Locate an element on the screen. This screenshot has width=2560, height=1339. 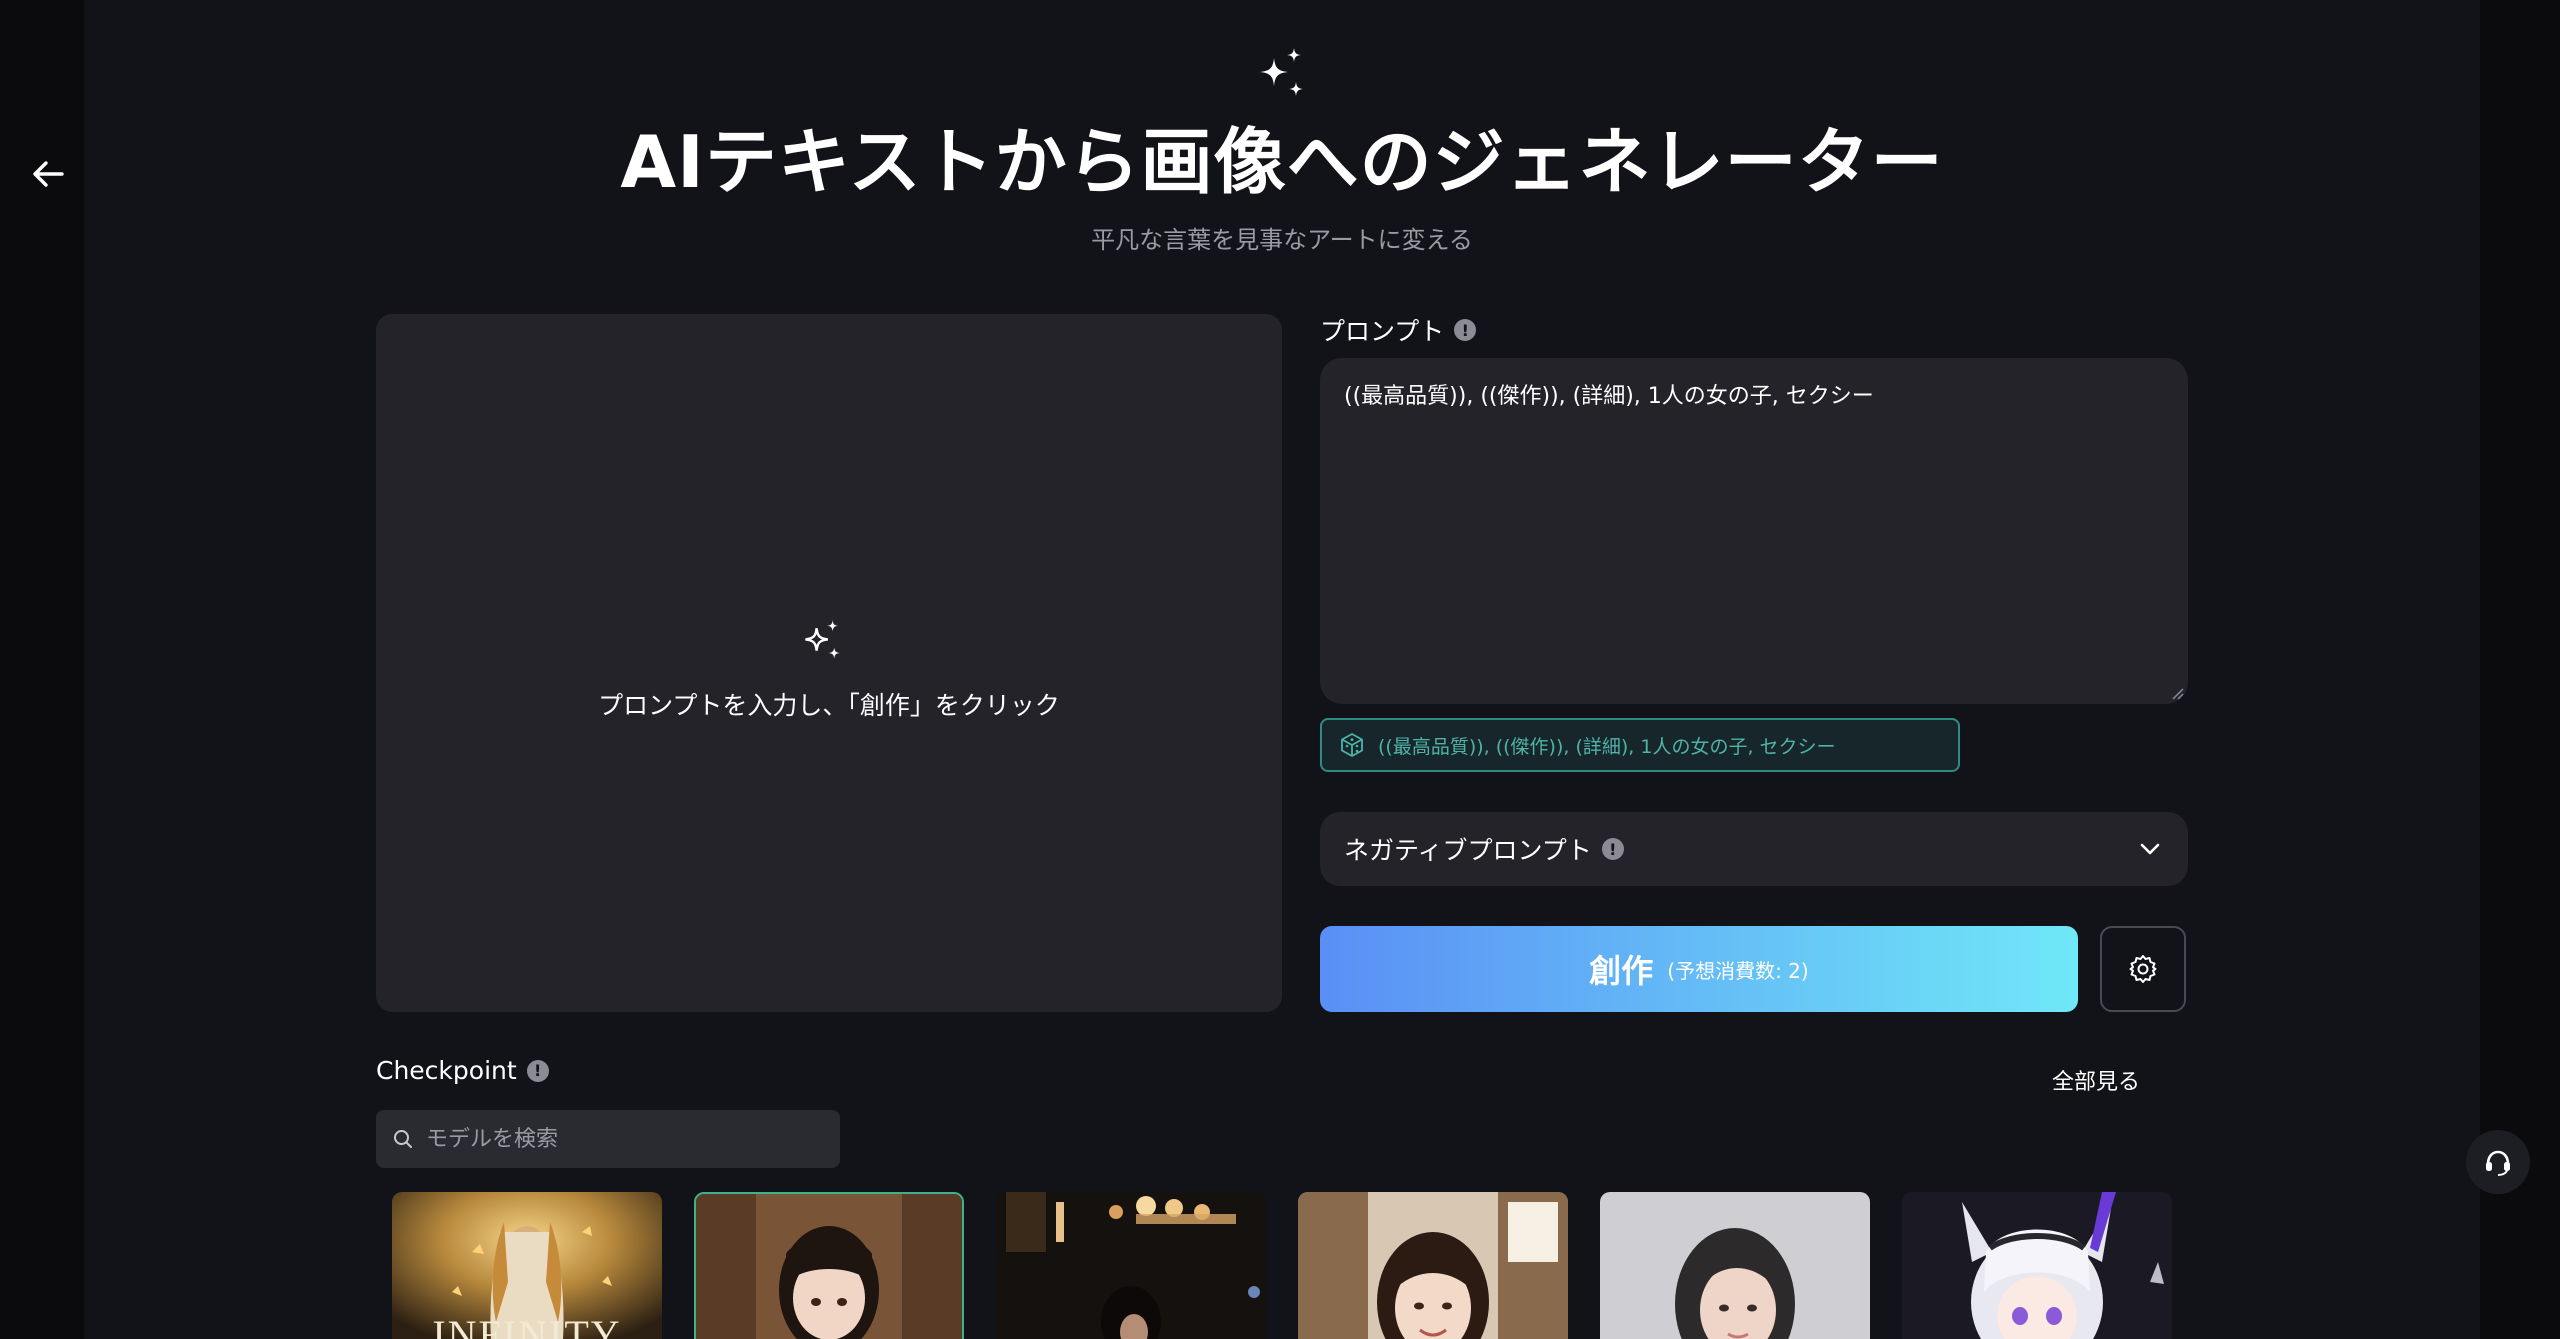
settings-button is located at coordinates (2143, 969).